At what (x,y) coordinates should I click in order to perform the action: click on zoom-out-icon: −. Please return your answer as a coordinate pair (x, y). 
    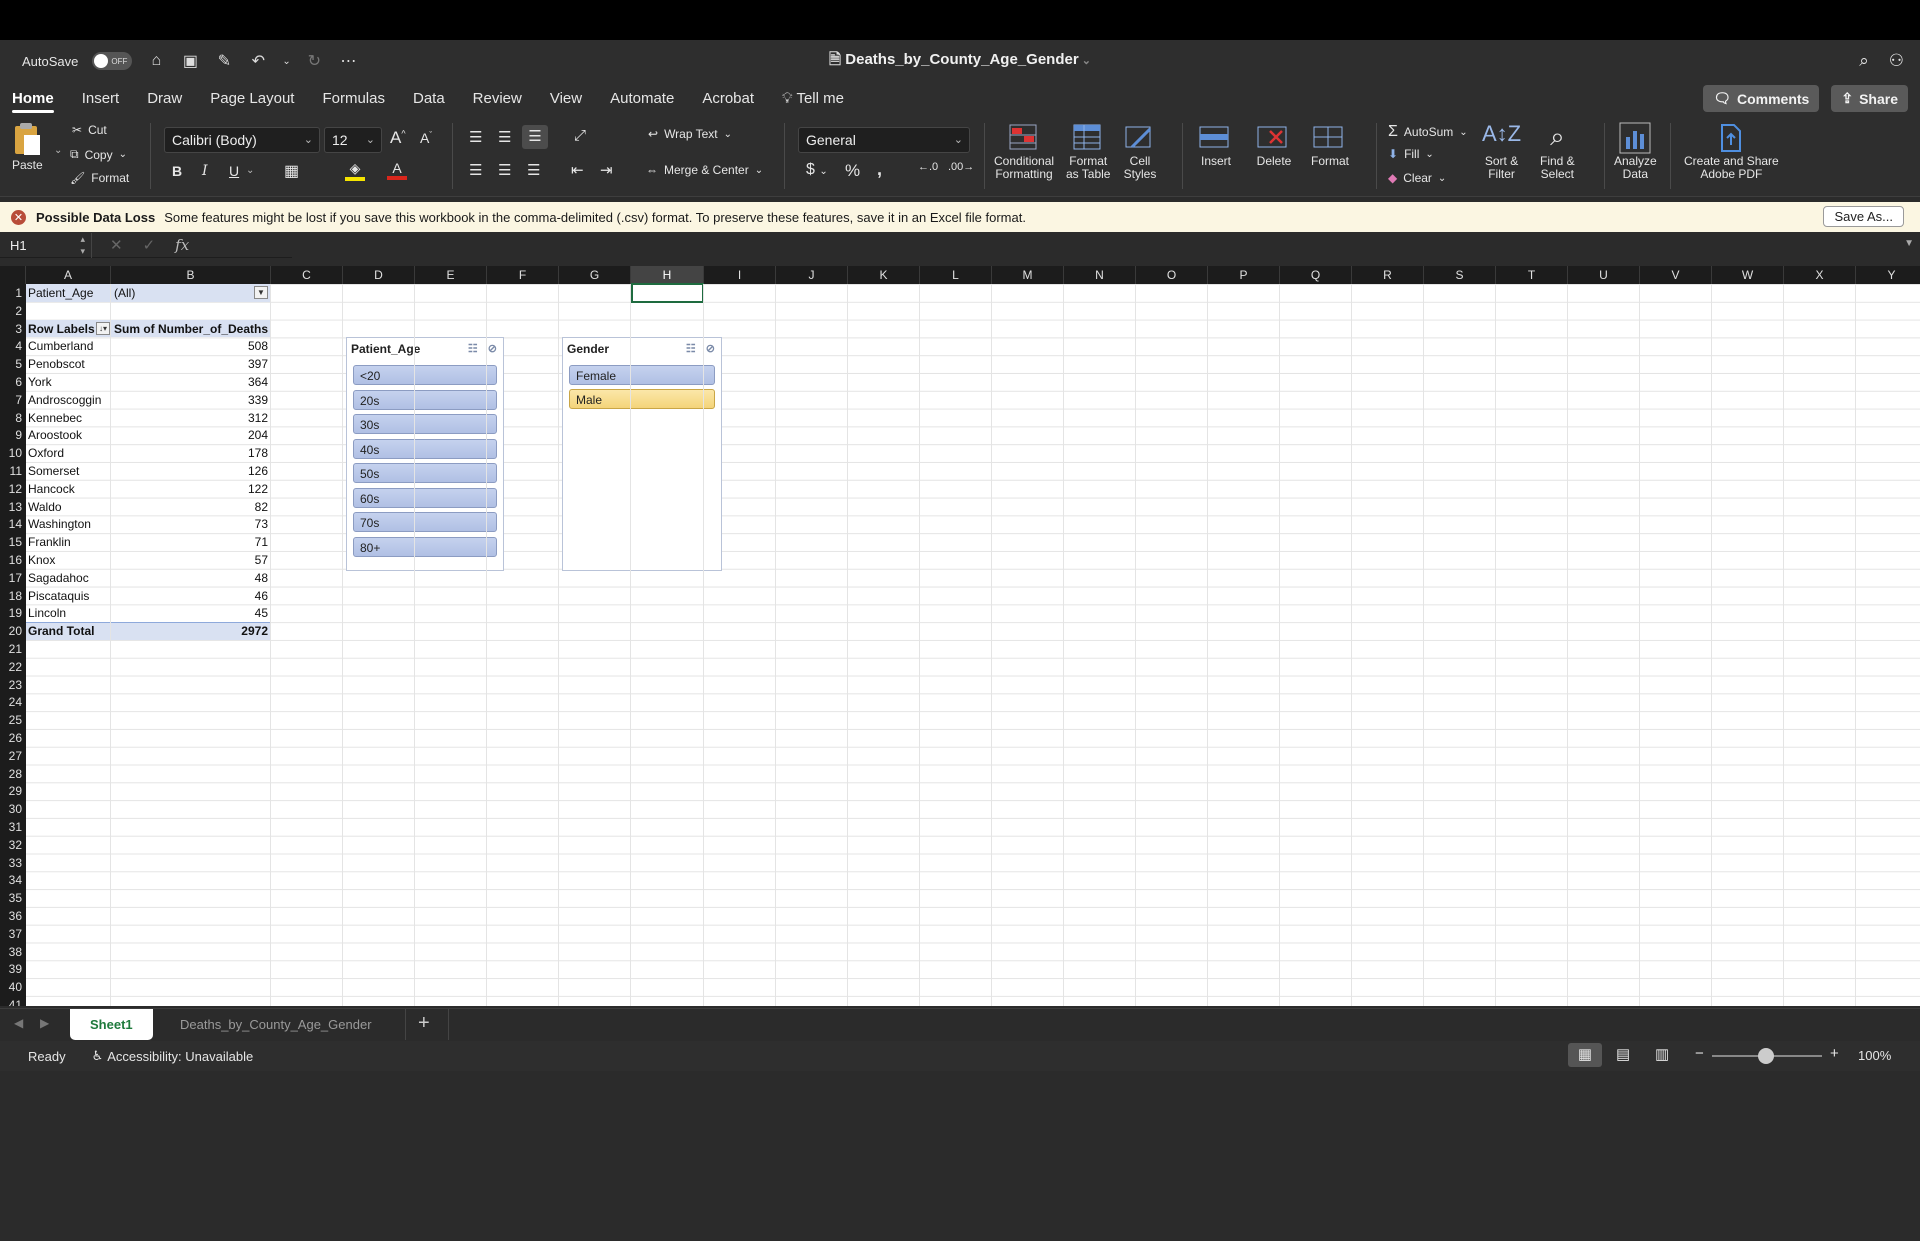
    Looking at the image, I should click on (1699, 1053).